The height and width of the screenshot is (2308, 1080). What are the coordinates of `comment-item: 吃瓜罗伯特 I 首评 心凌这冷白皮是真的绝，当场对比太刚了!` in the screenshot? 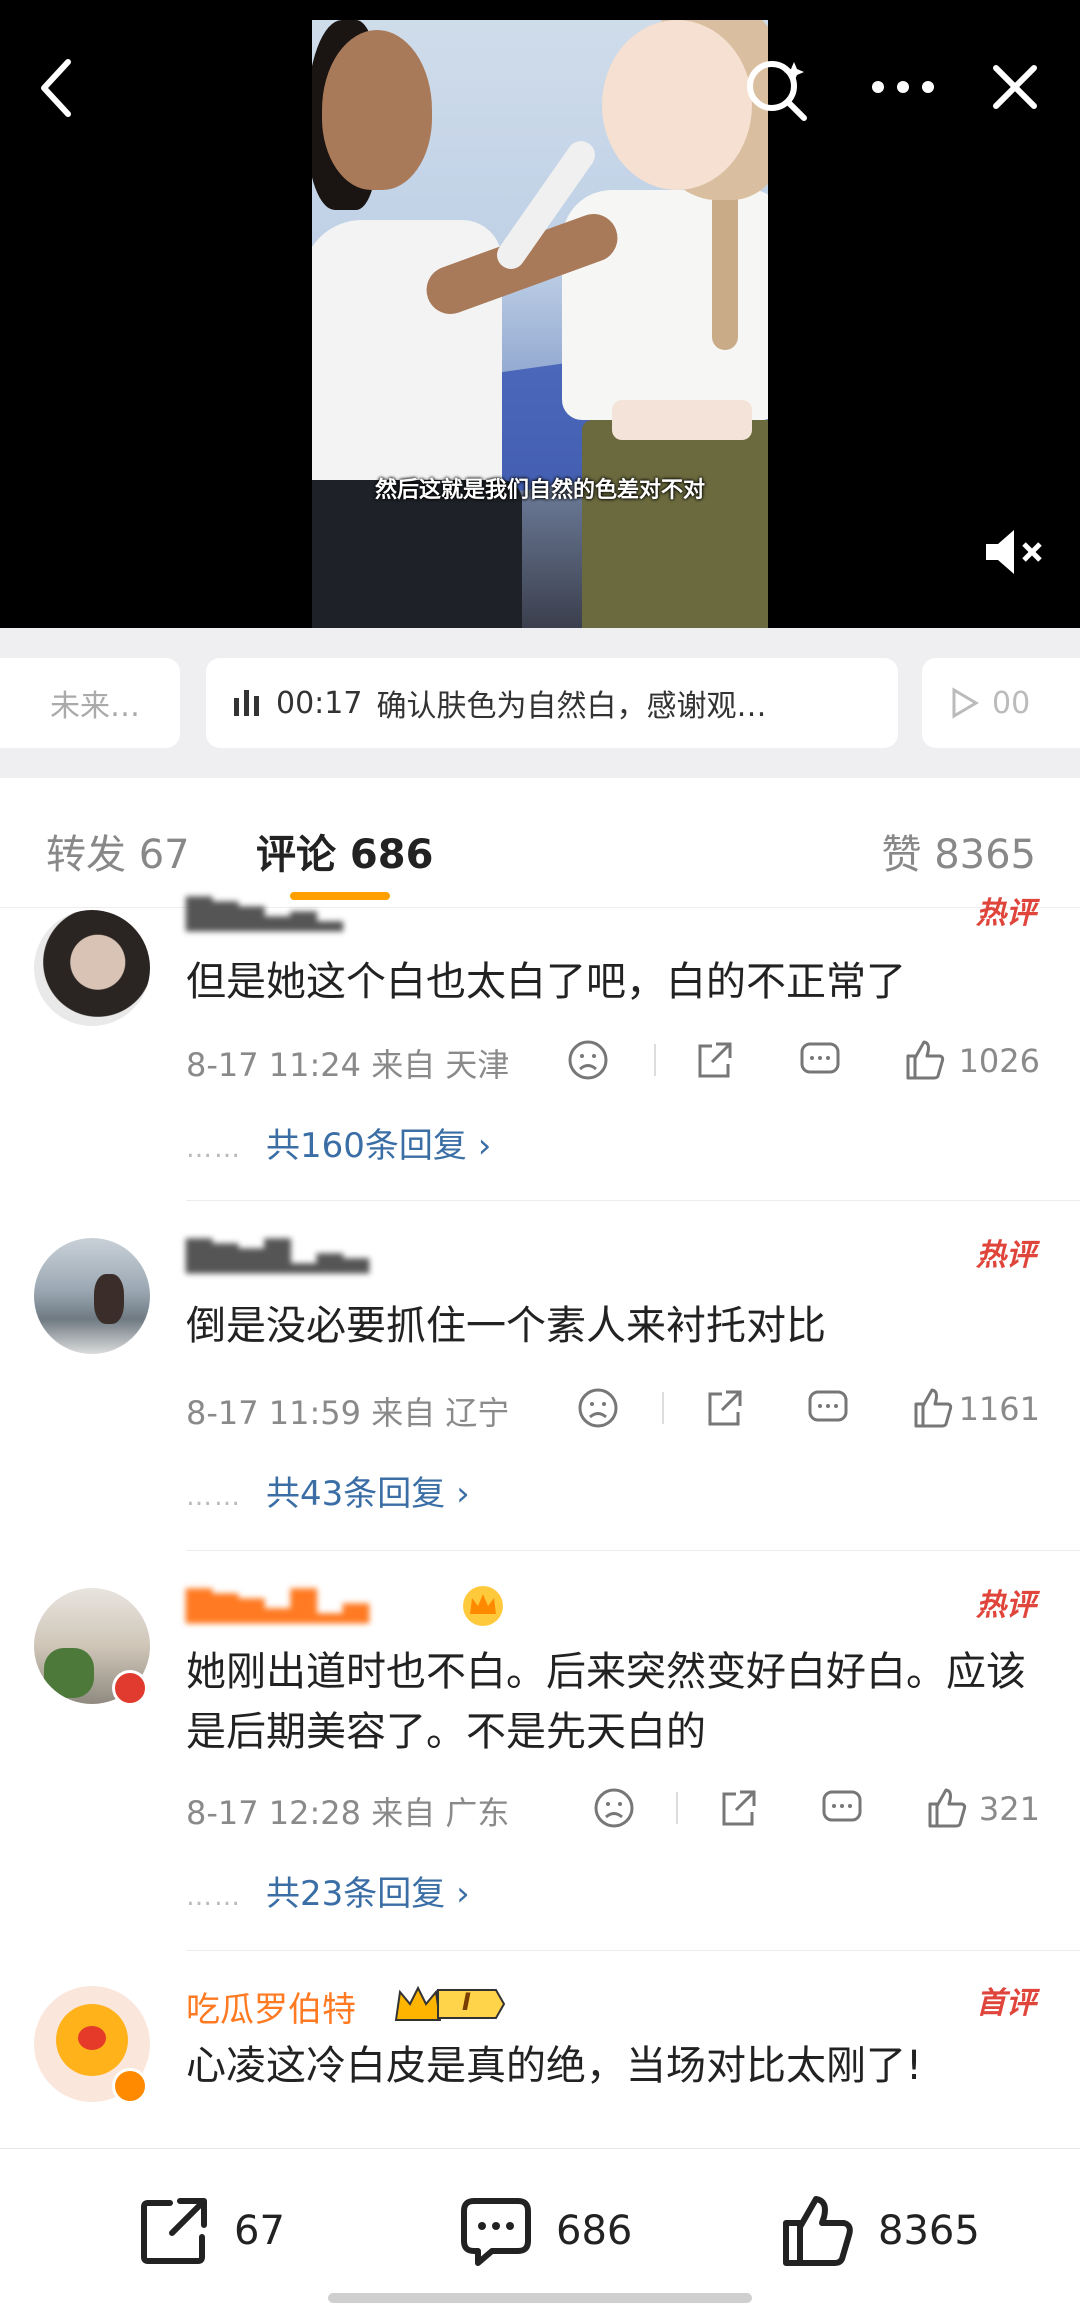 It's located at (540, 2064).